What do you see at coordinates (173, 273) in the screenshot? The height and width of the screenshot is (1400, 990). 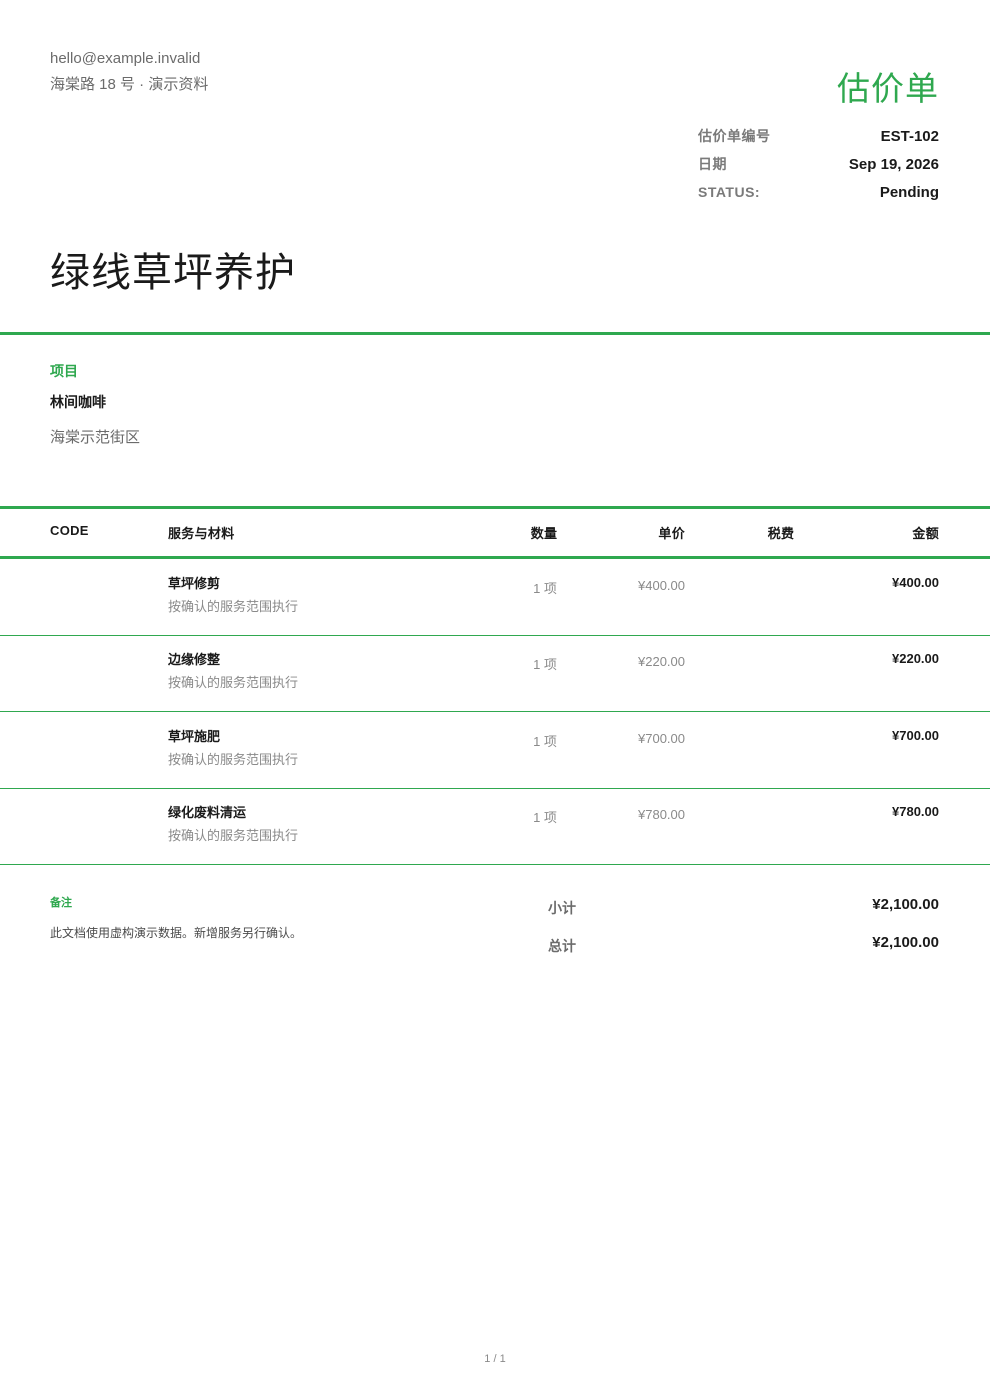 I see `company-name: 绿线草坪养护` at bounding box center [173, 273].